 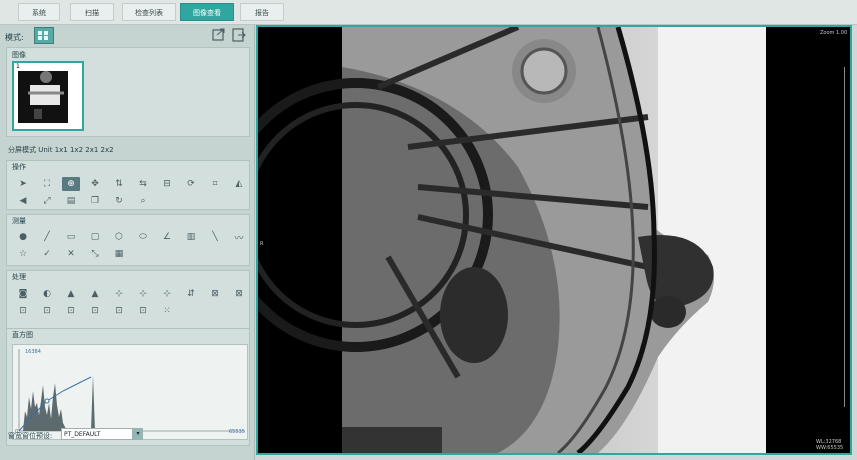 I want to click on mirror-icon: ⊟, so click(x=167, y=184).